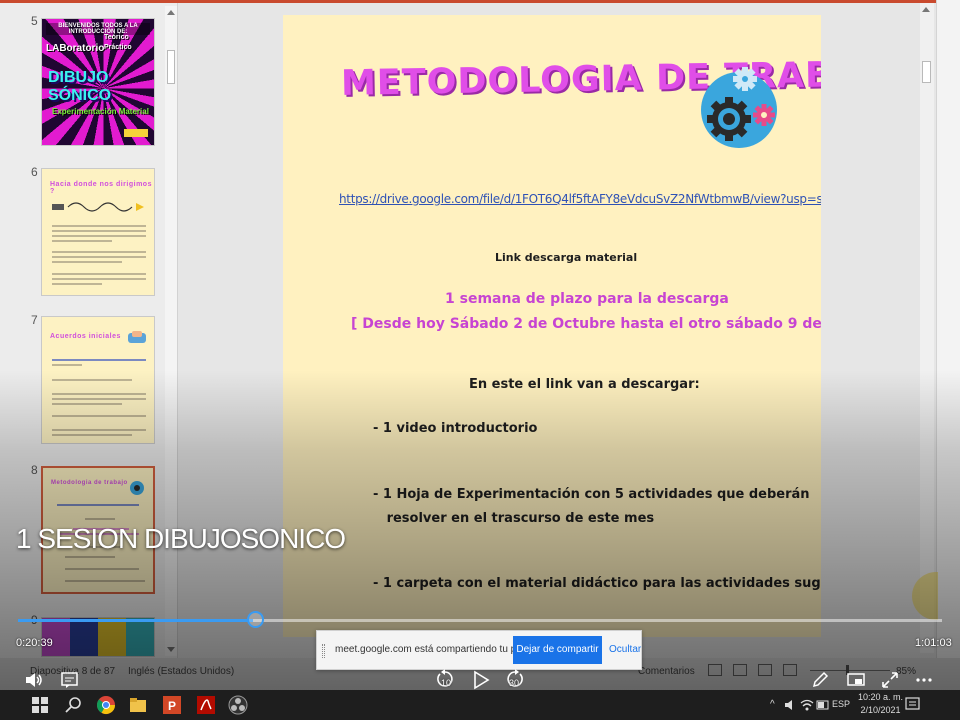  I want to click on total-time: 1:01:03, so click(933, 643).